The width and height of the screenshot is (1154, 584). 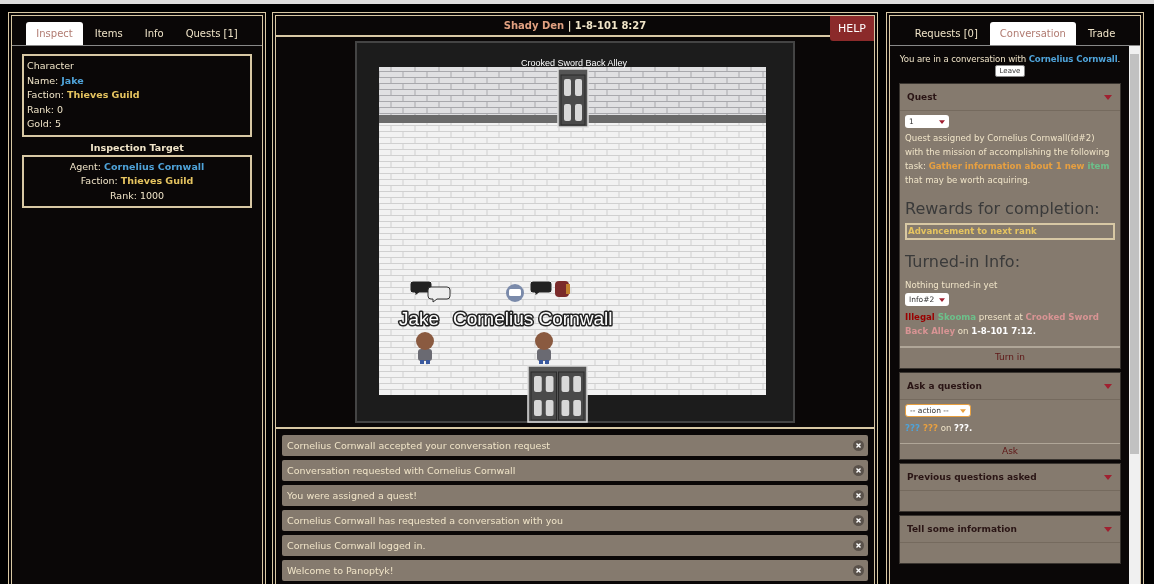 I want to click on tab: Inspect, so click(x=54, y=33).